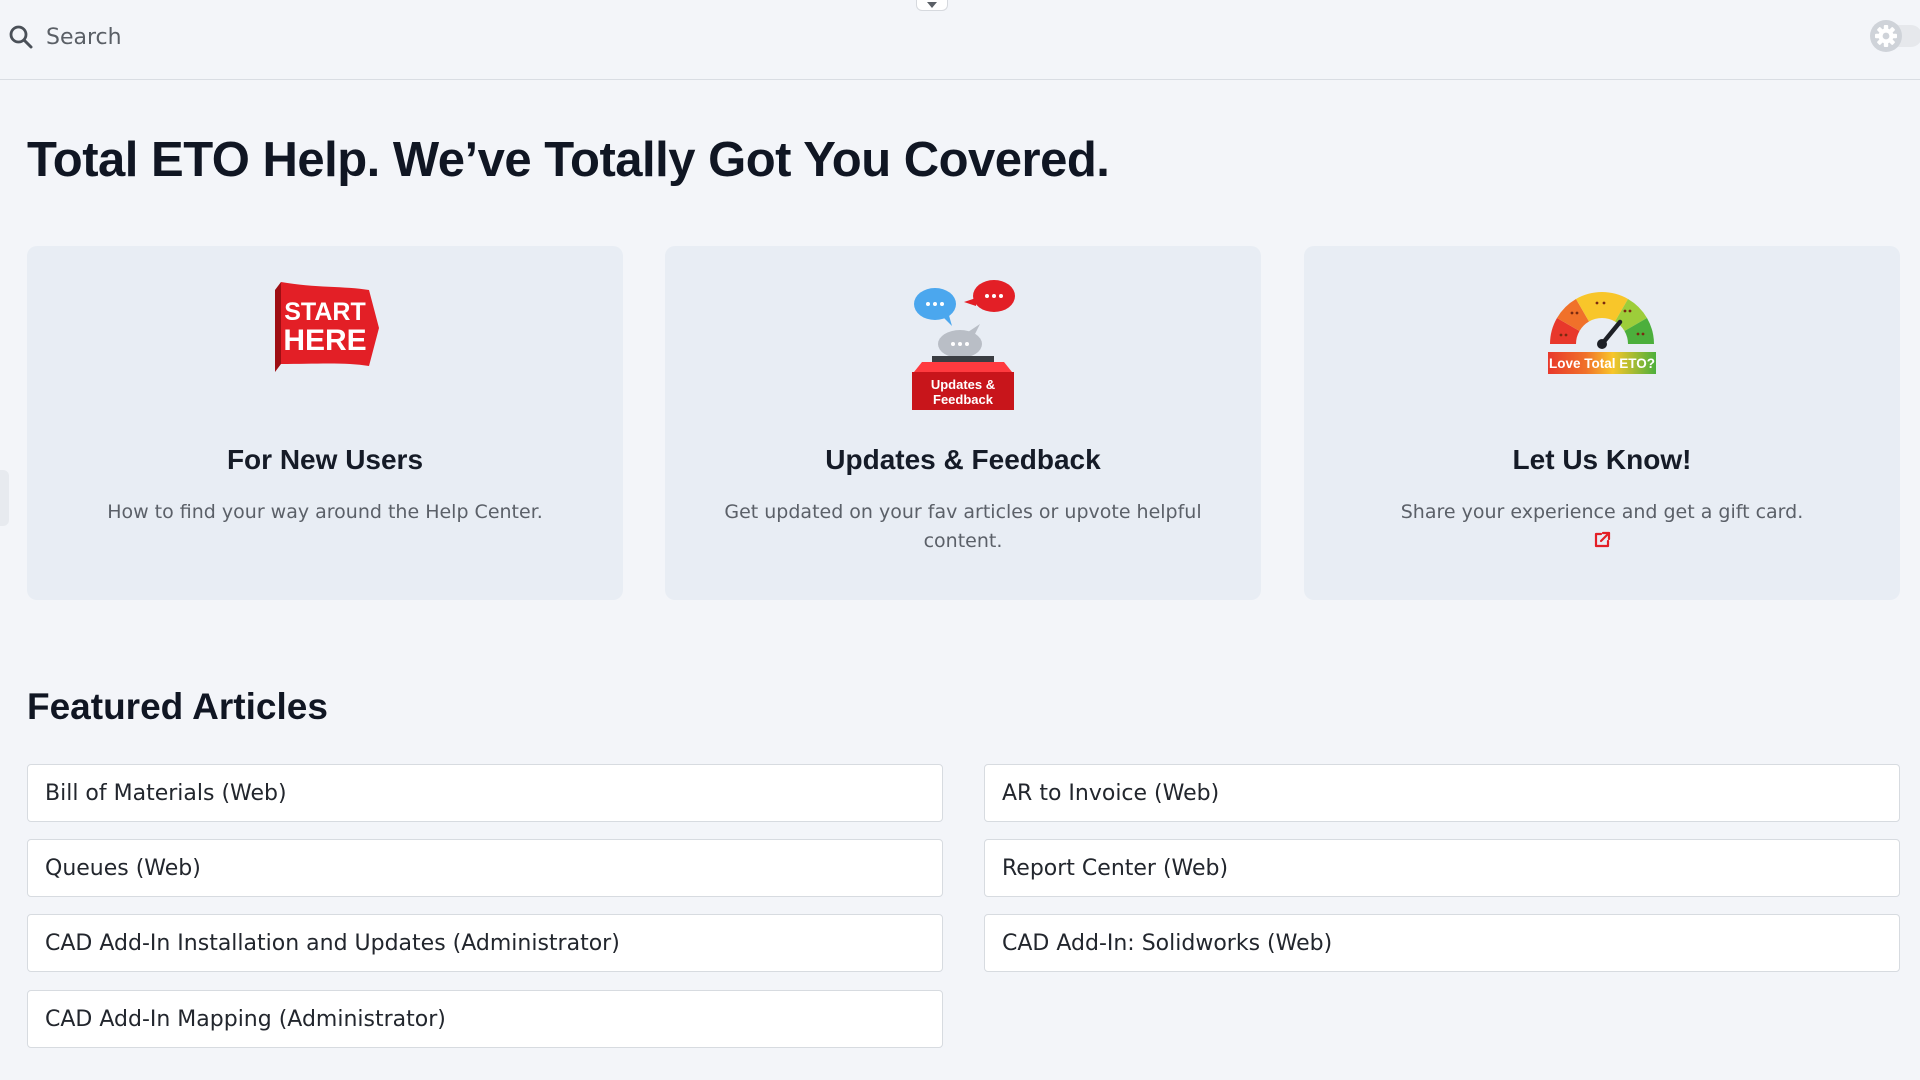 This screenshot has height=1080, width=1920. Describe the element at coordinates (485, 1019) in the screenshot. I see `featured-article-link: CAD Add-In Mapping (Administrator)` at that location.